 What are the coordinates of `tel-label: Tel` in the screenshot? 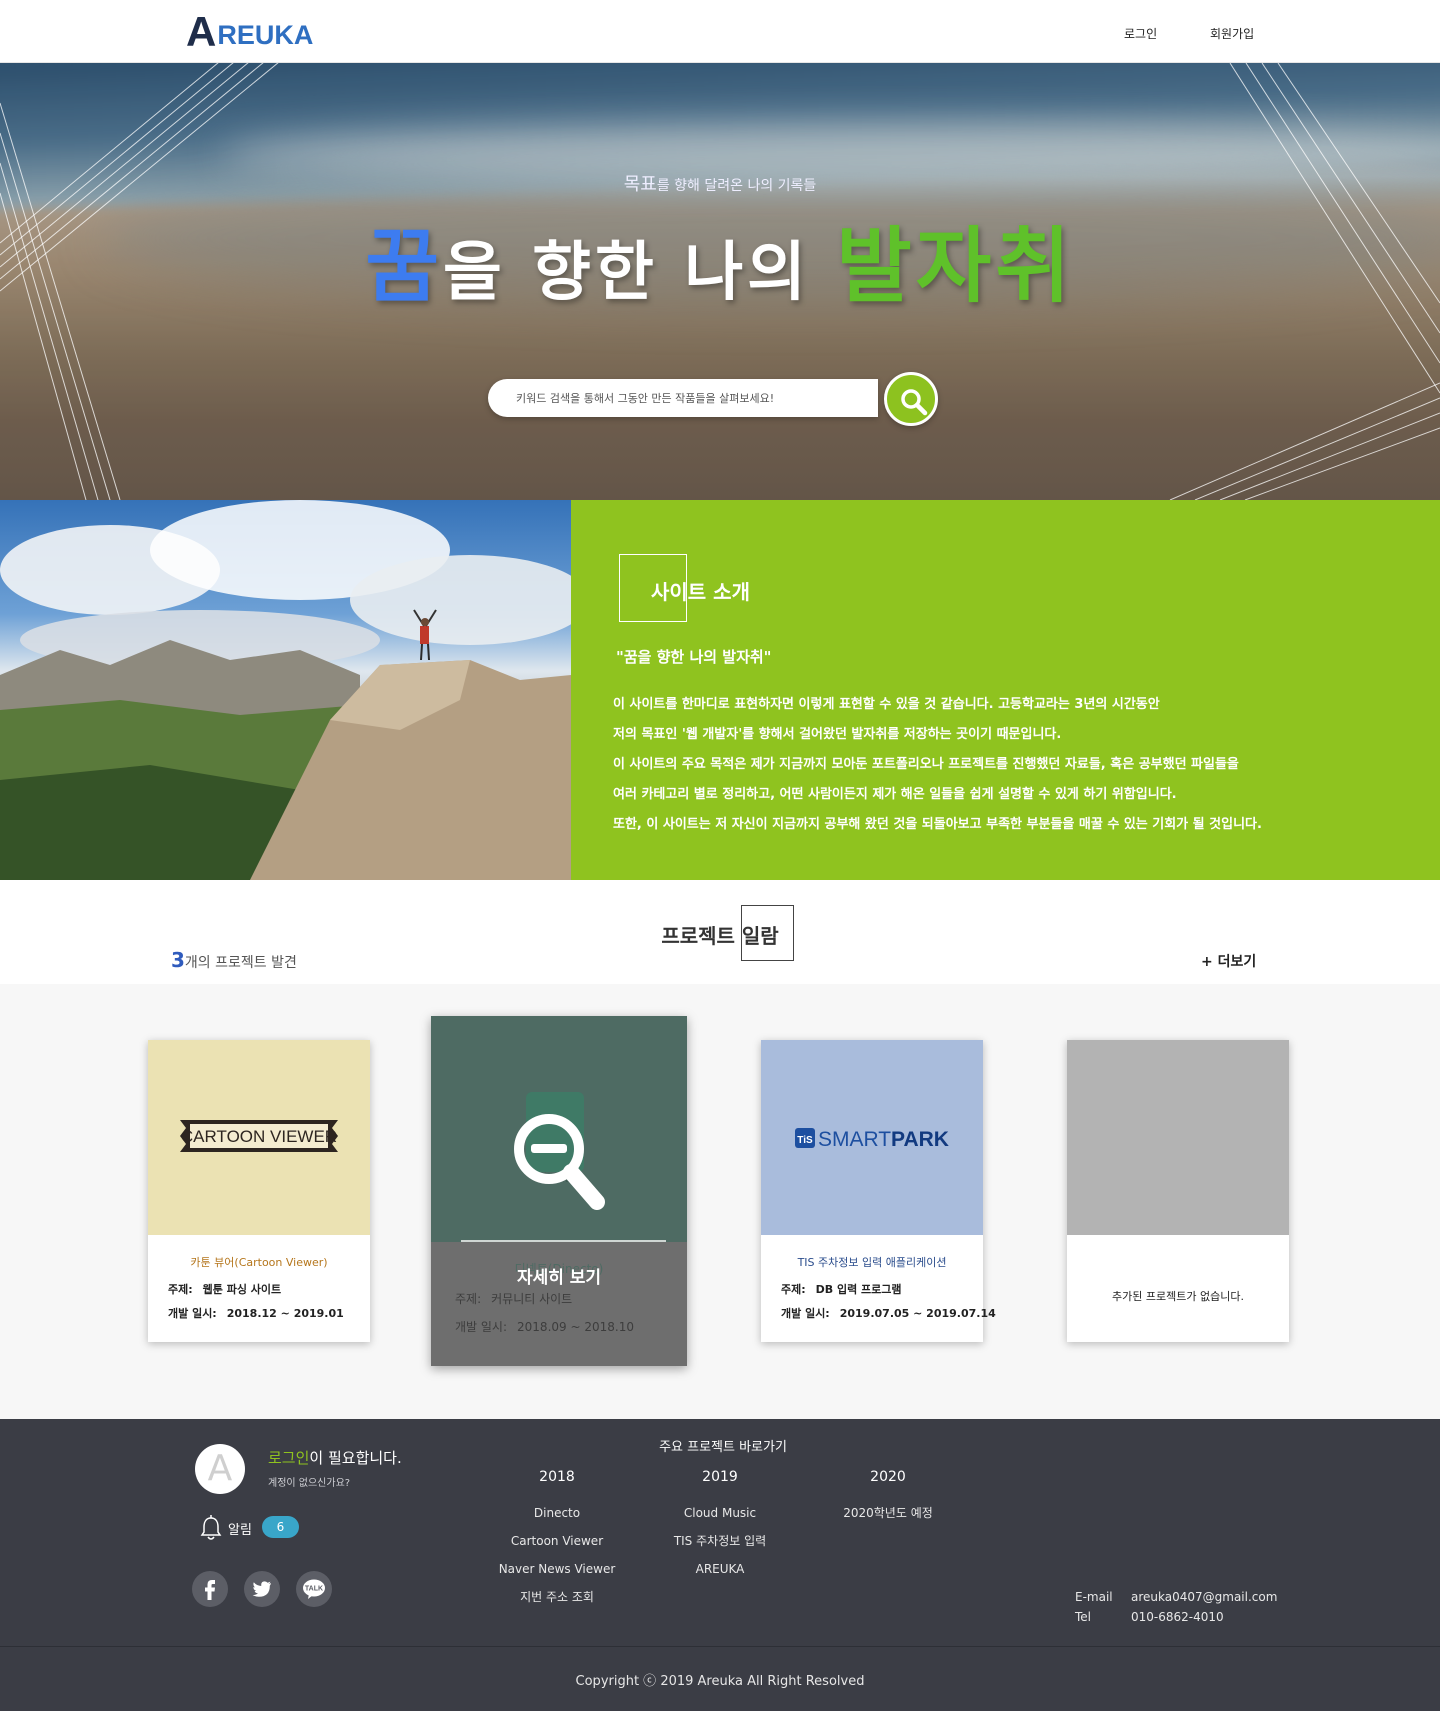 It's located at (1083, 1617).